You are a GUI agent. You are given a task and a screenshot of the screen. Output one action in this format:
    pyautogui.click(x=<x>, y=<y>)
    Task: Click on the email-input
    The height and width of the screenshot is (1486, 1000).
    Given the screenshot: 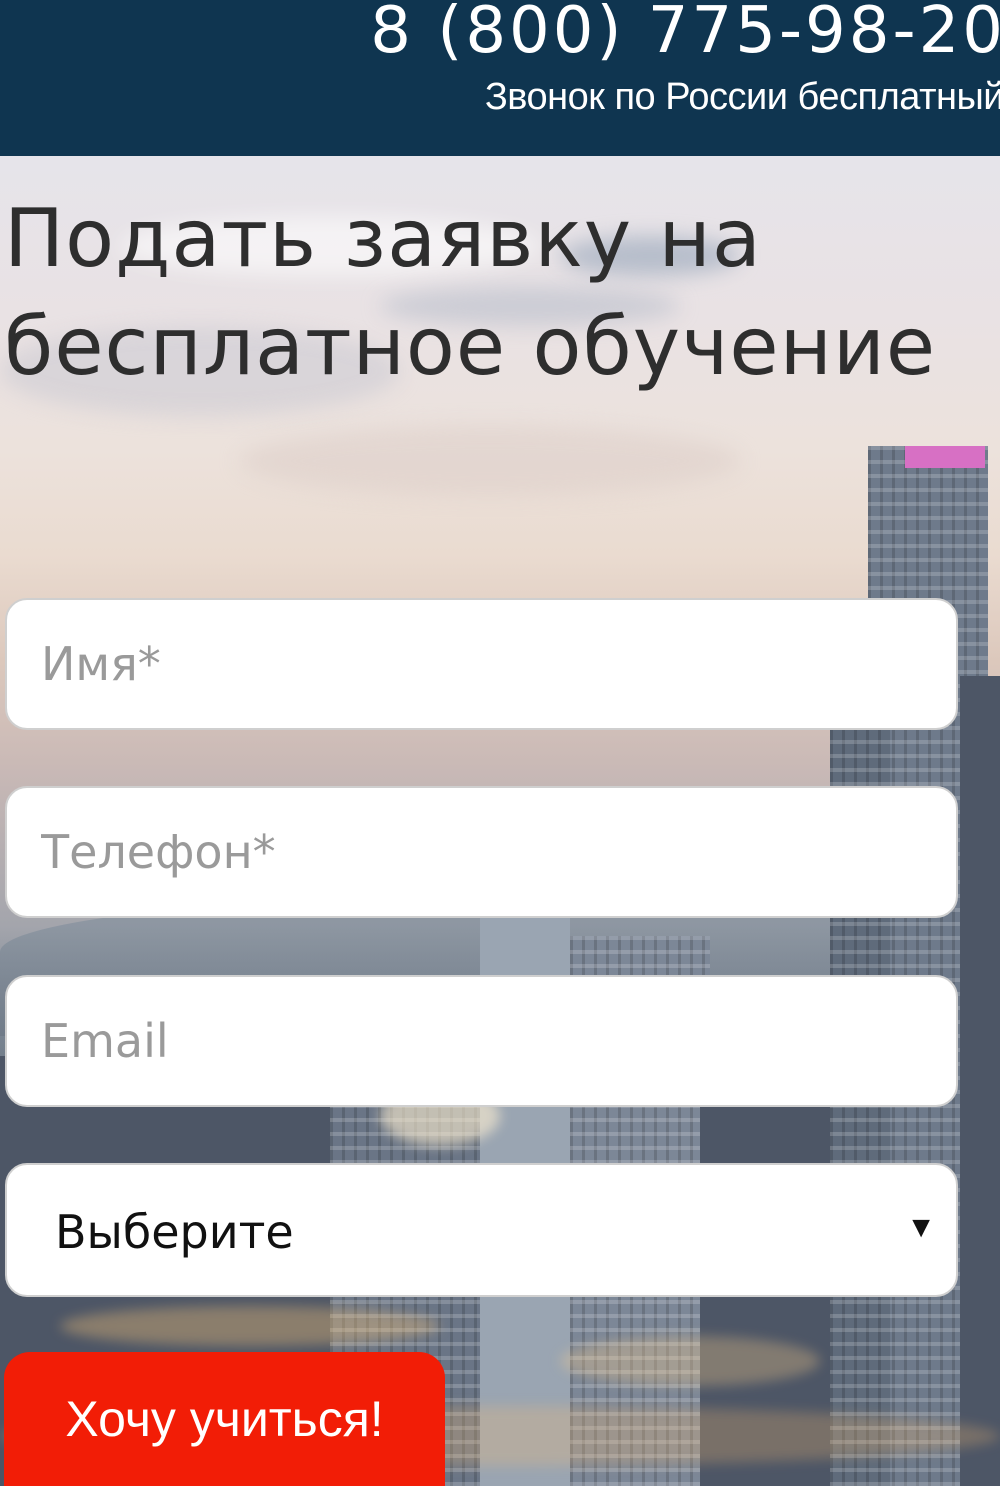 What is the action you would take?
    pyautogui.click(x=481, y=1041)
    